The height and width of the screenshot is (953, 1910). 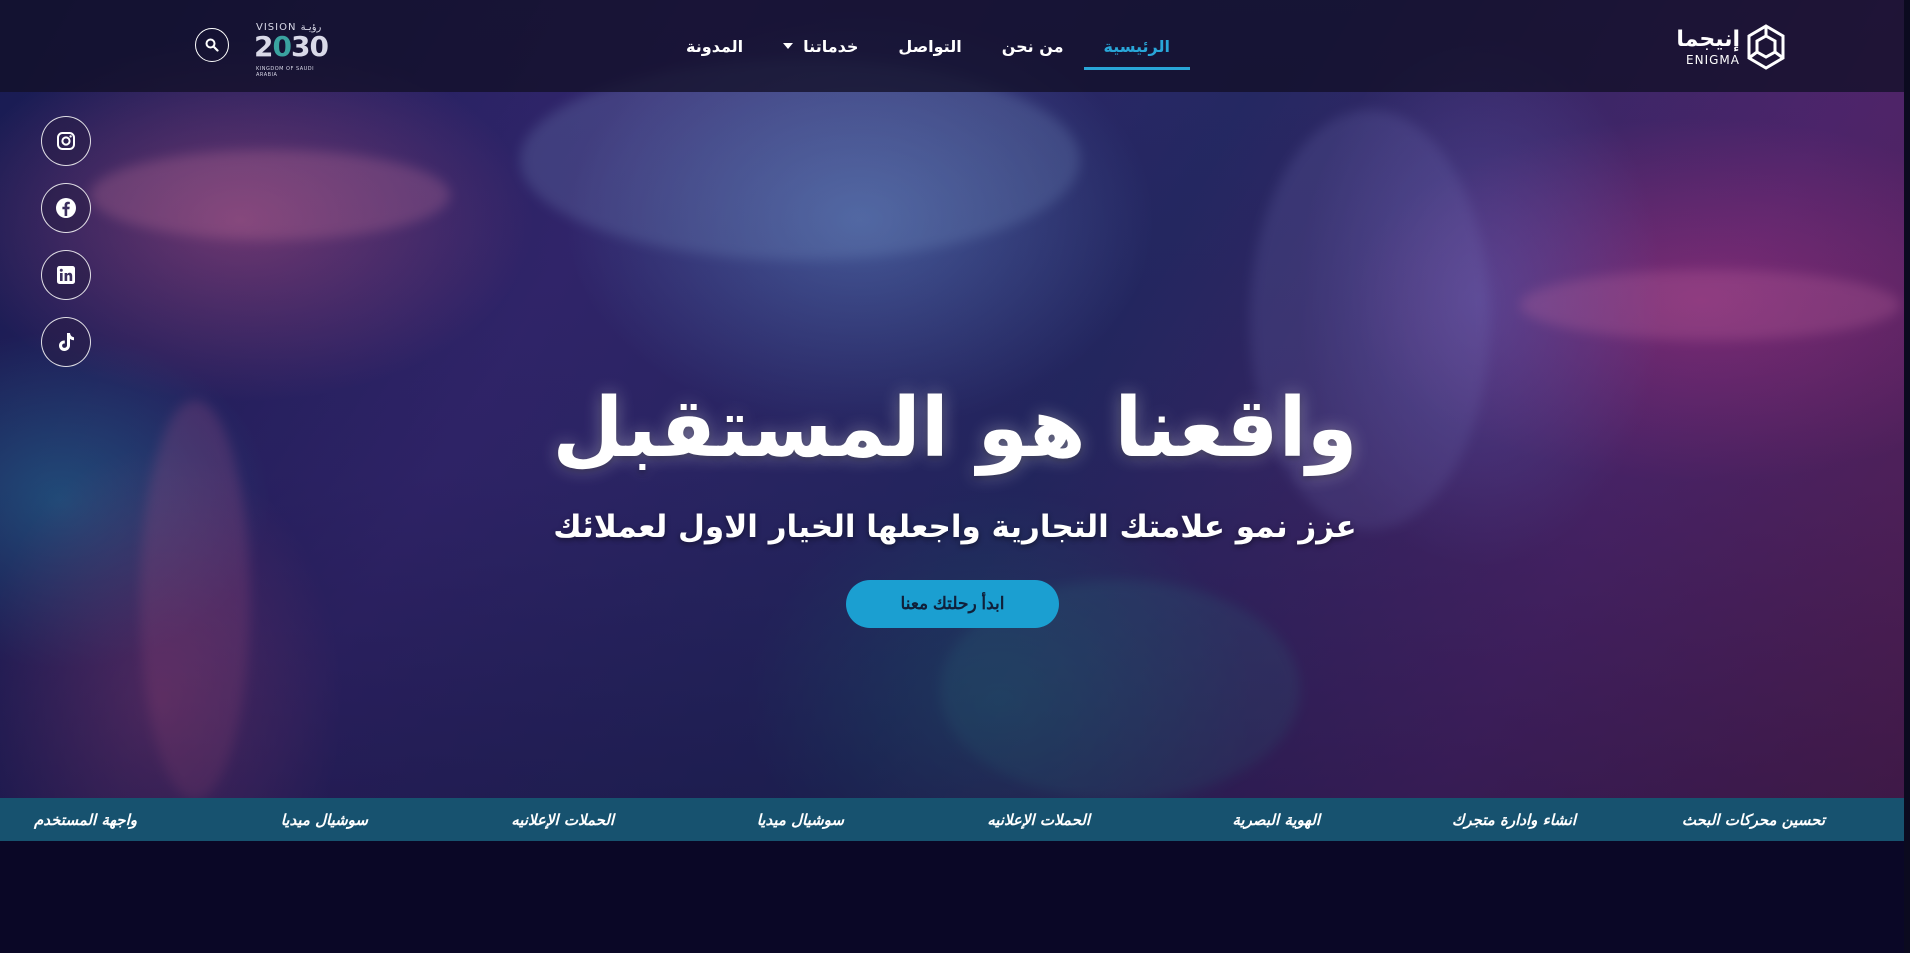 I want to click on nav-blog: المدونة, so click(x=714, y=46).